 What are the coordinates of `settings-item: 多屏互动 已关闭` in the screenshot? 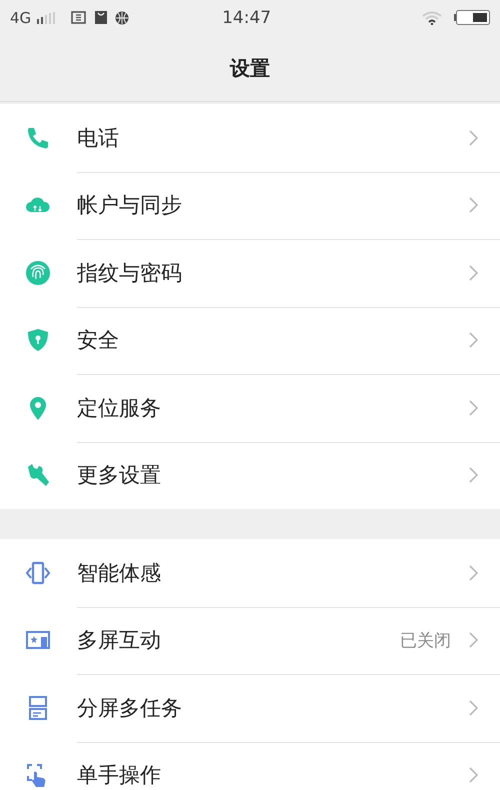 It's located at (250, 640).